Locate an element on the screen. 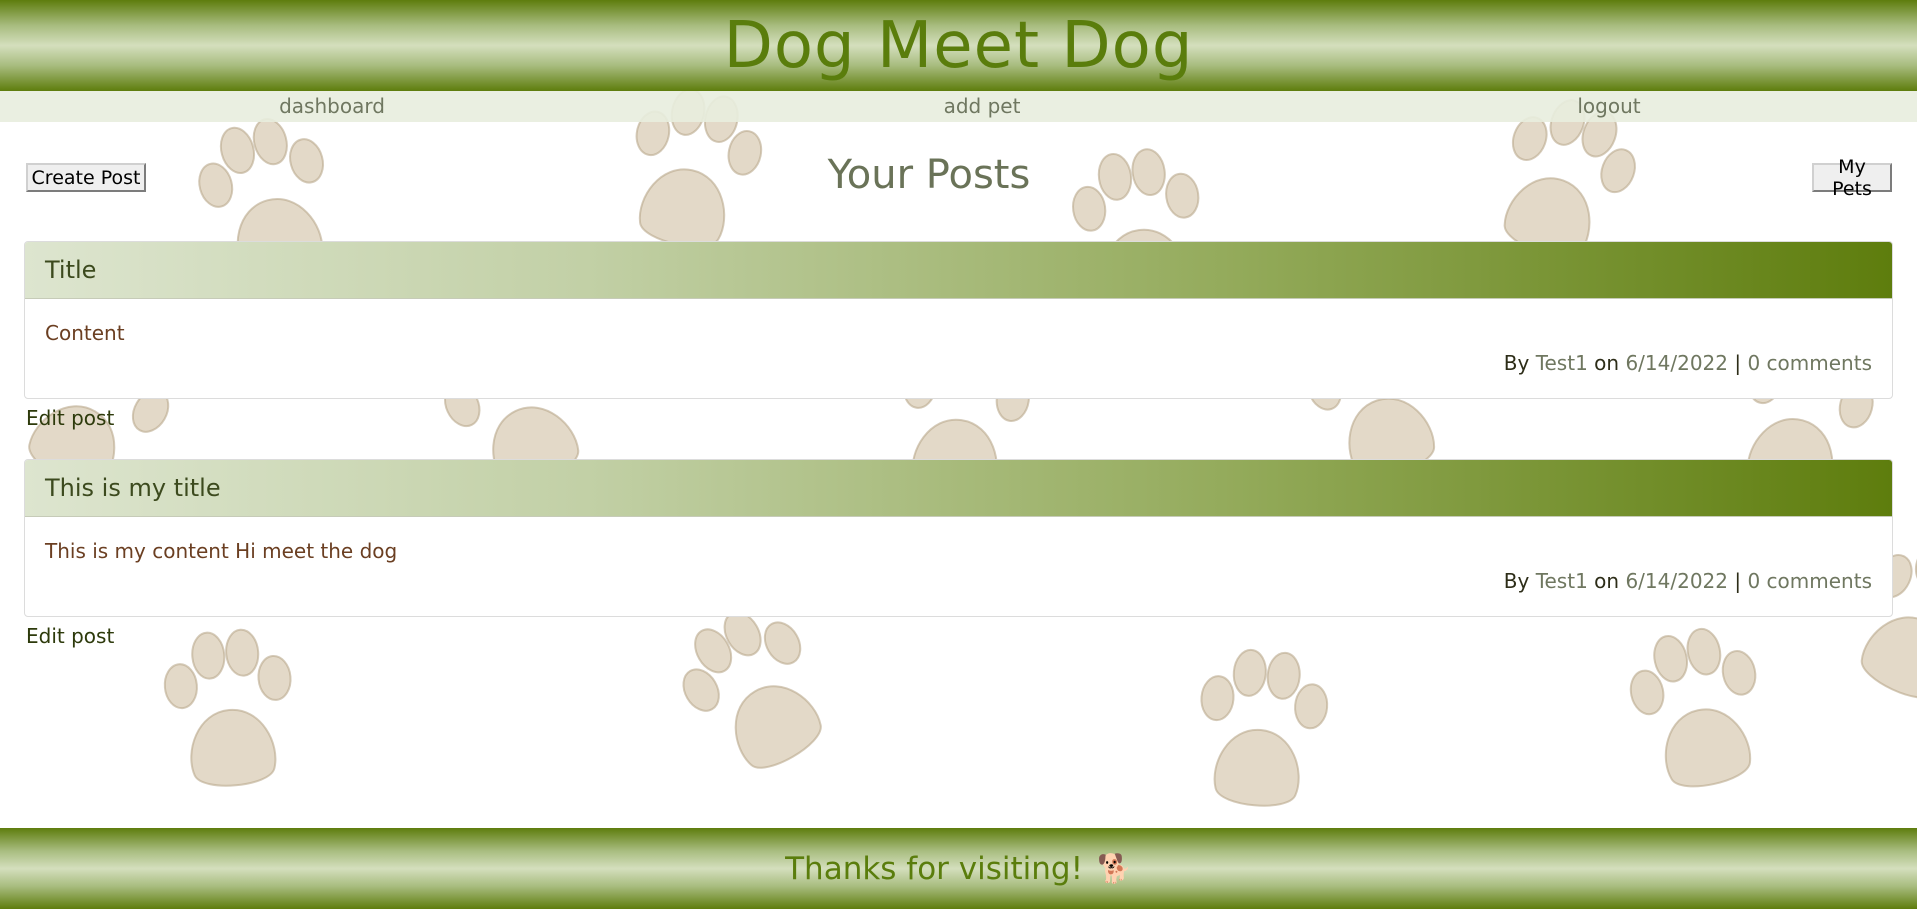  create-post-button: Create Post is located at coordinates (86, 177).